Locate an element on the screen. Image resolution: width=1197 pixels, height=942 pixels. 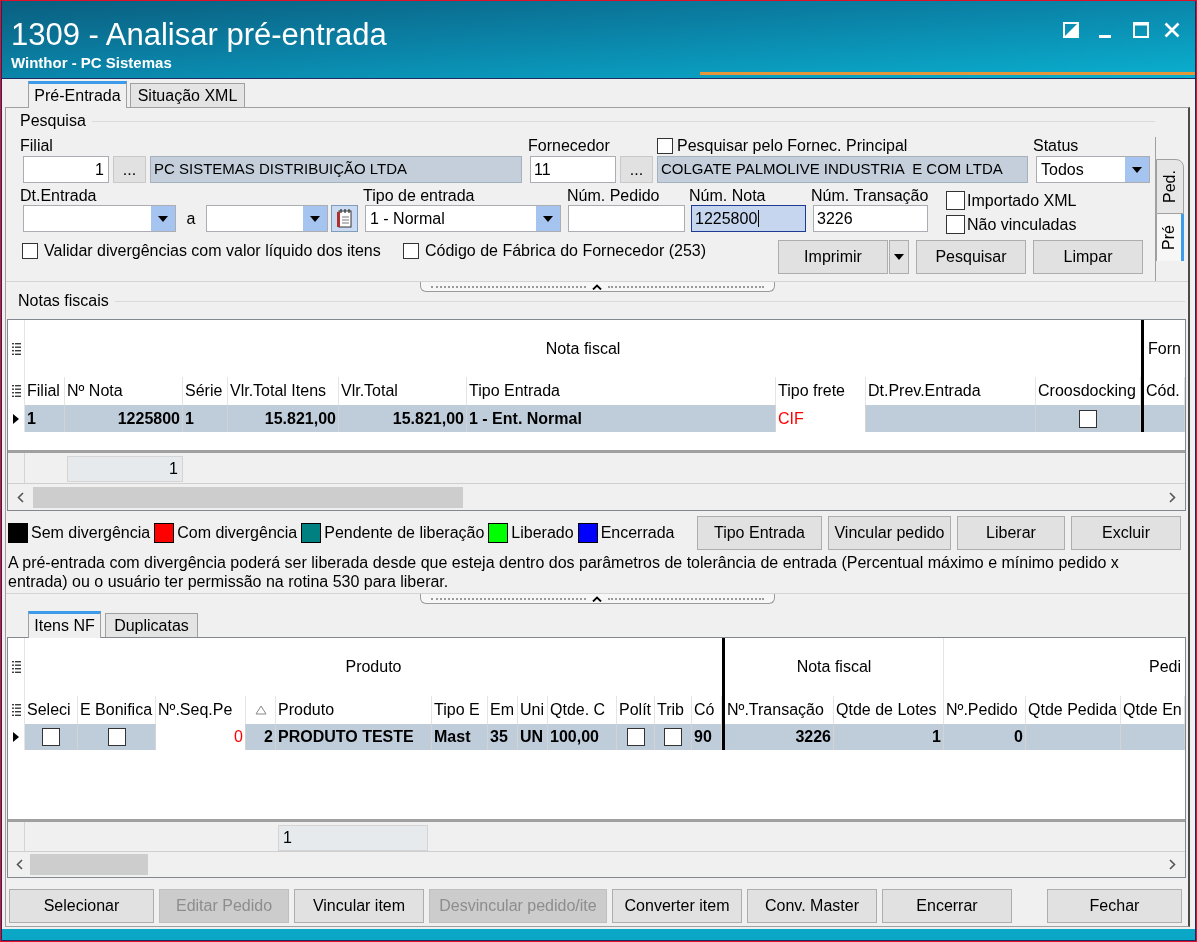
search-button: Pesquisar is located at coordinates (971, 257).